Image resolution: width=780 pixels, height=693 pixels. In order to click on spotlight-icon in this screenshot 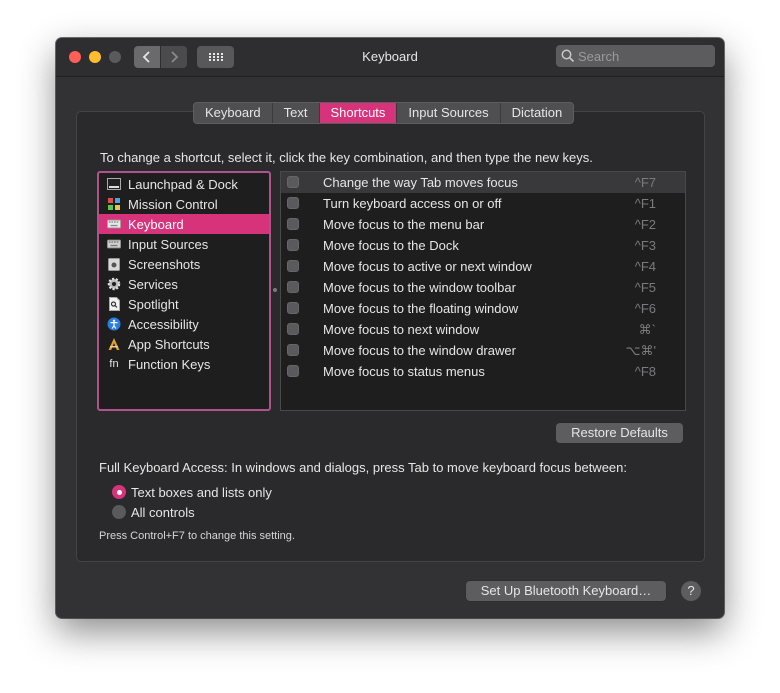, I will do `click(114, 304)`.